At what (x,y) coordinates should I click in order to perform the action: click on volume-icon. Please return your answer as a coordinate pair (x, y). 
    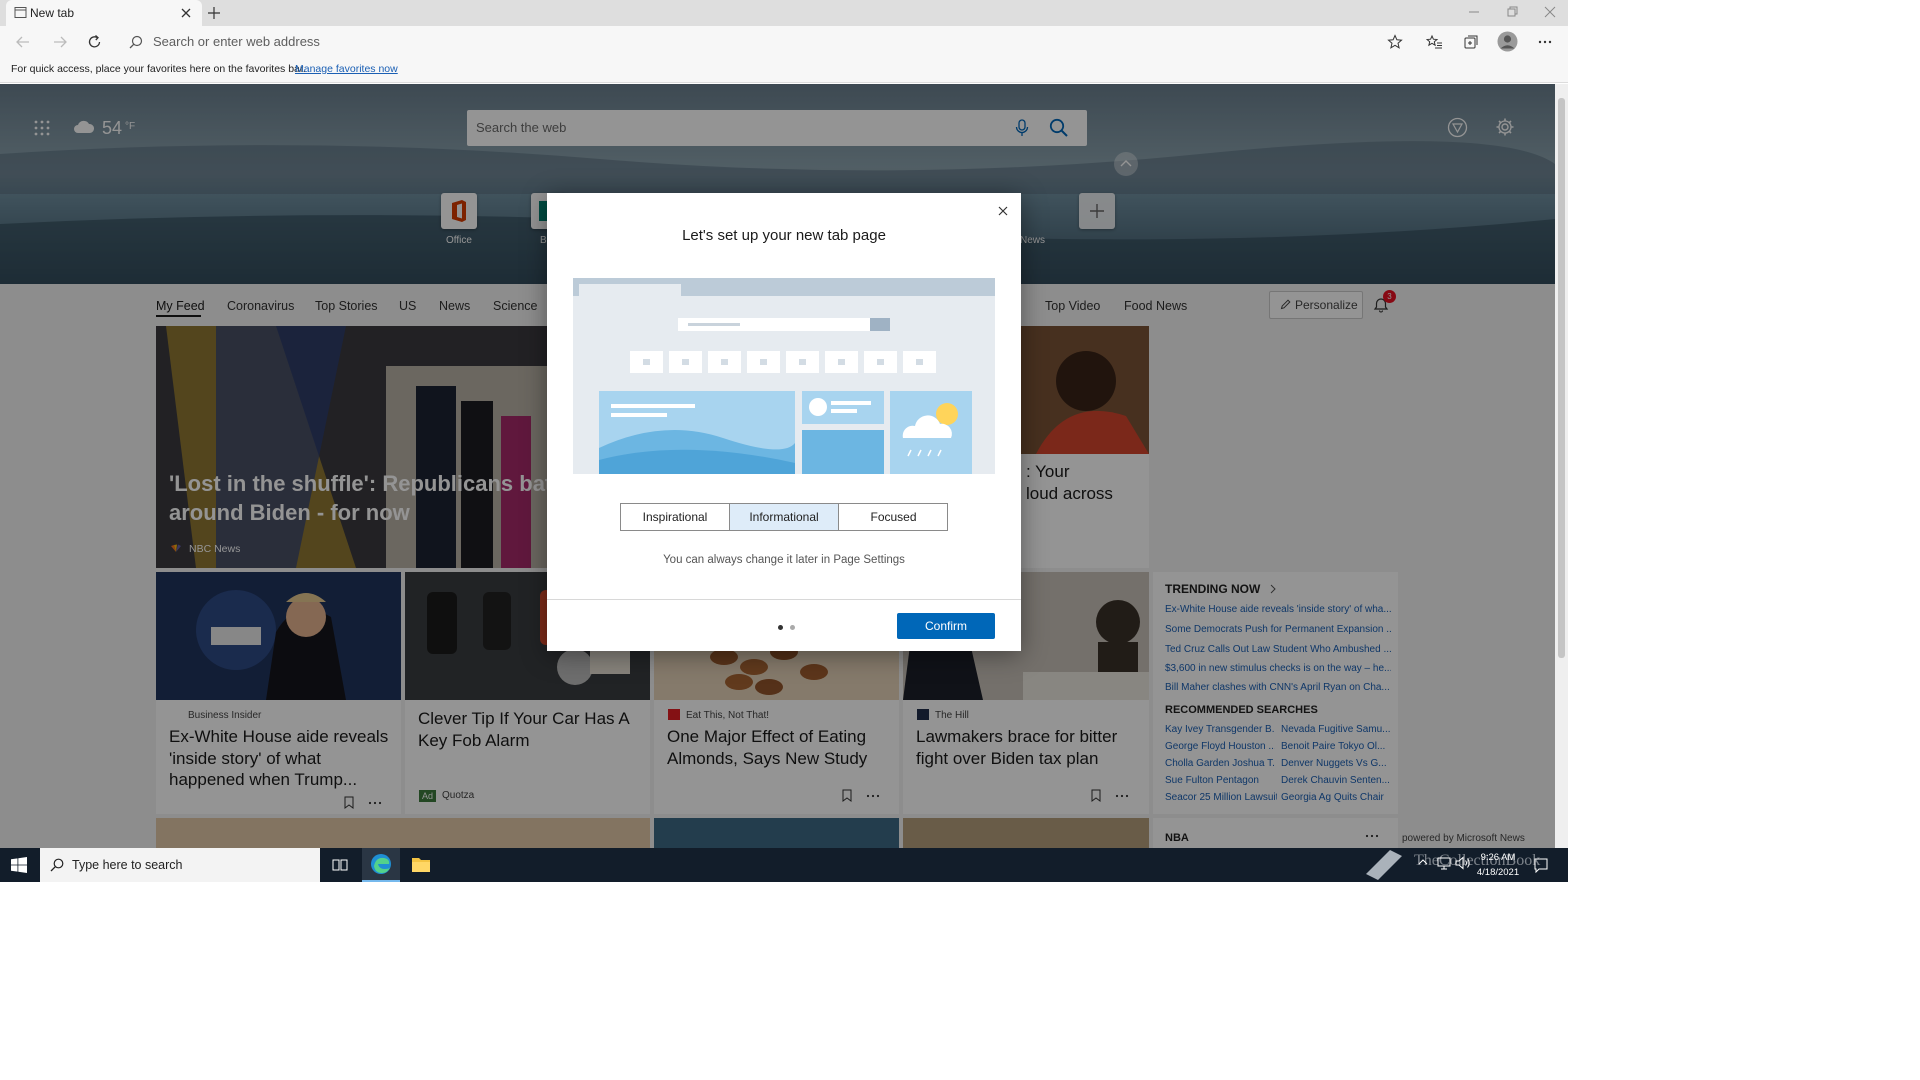
    Looking at the image, I should click on (1463, 863).